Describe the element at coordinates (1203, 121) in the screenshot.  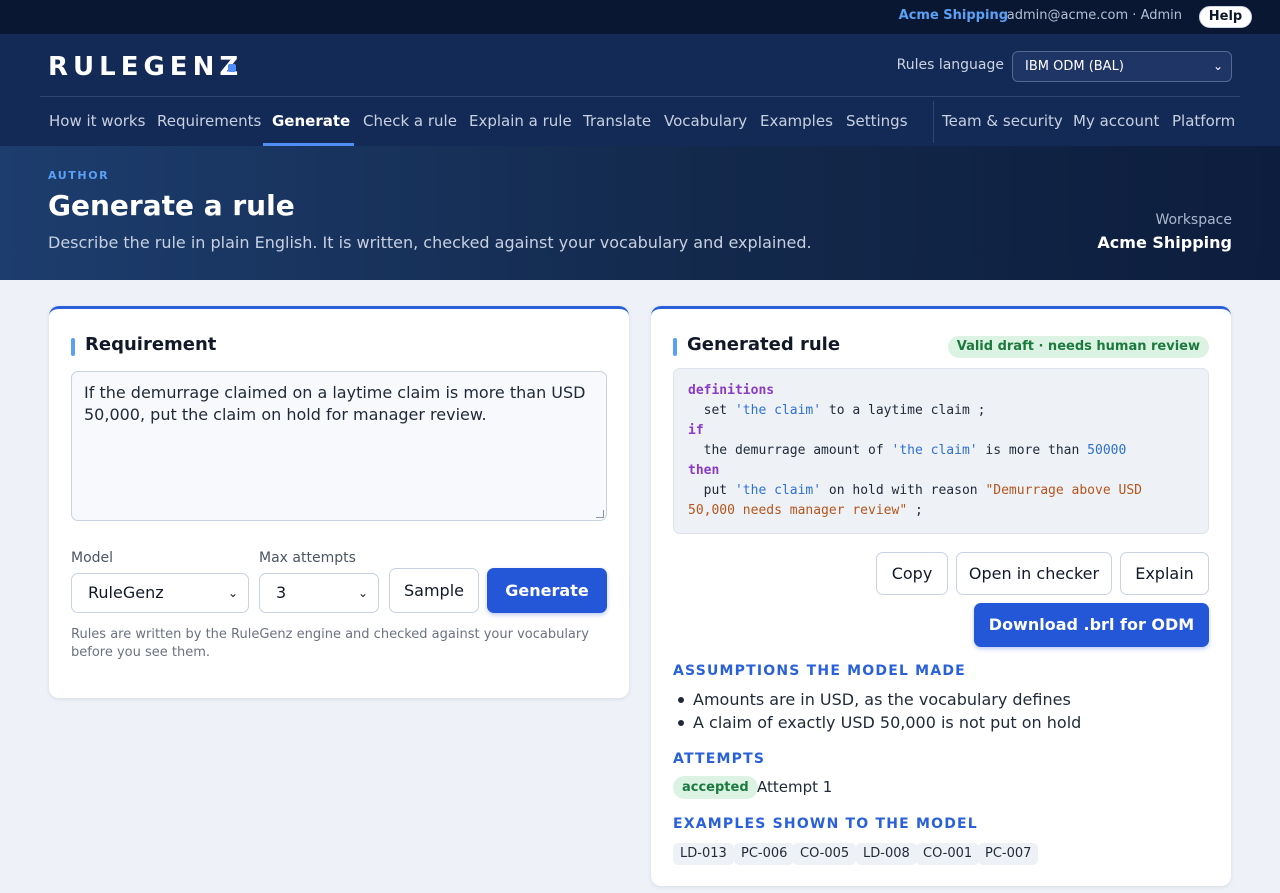
I see `nav-platform: Platform` at that location.